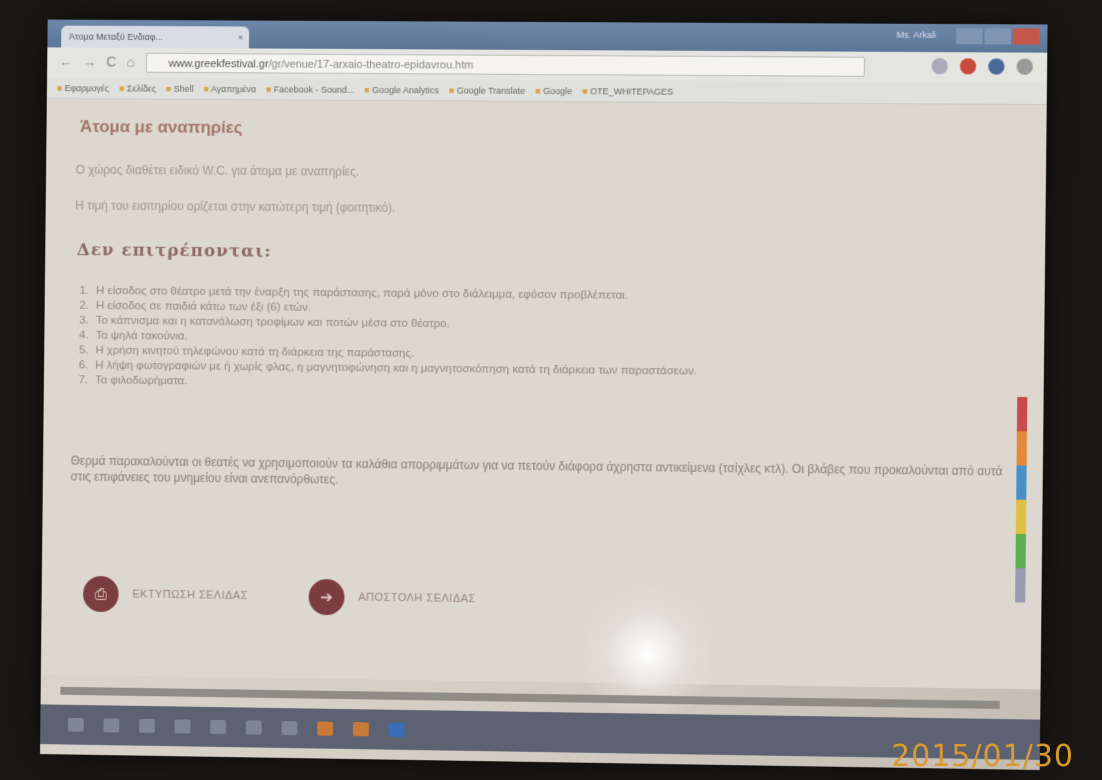  I want to click on print-page-button: ⎙ ΕΚΤΥΠΩΣΗ ΣΕΛΙΔΑΣ, so click(165, 594).